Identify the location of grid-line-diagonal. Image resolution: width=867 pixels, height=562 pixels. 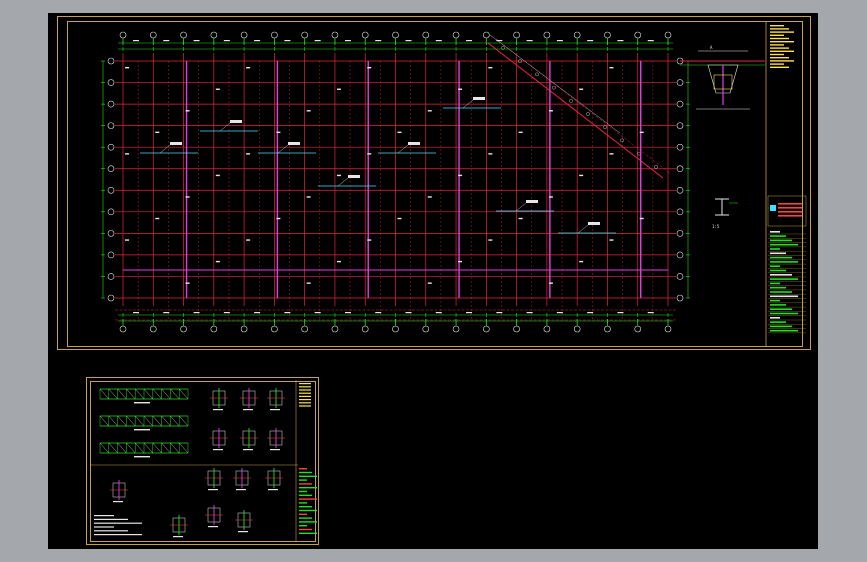
(575, 110).